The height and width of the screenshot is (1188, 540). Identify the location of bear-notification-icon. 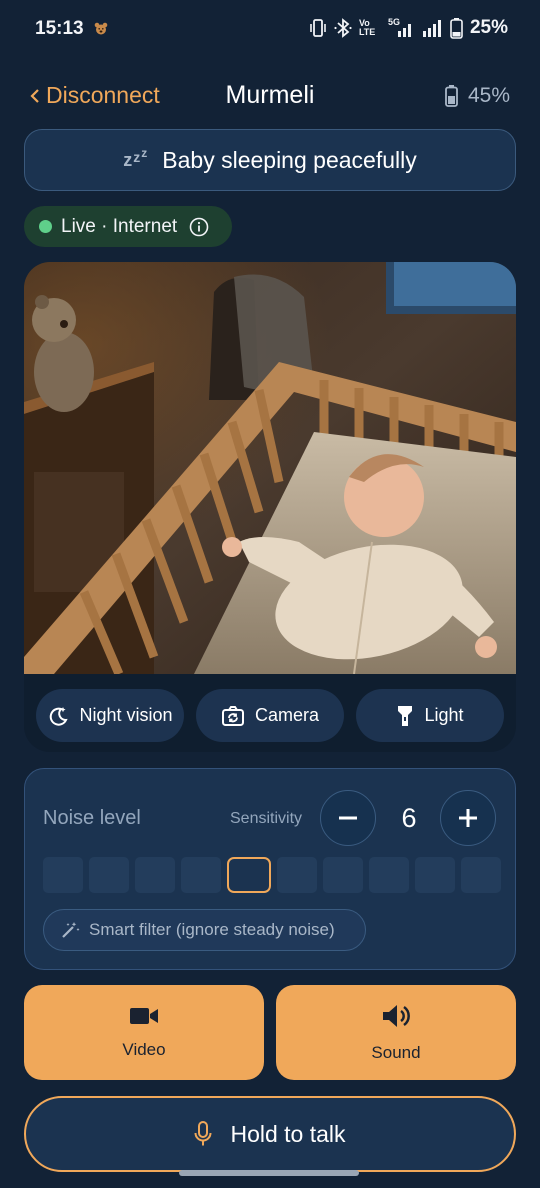
(101, 28).